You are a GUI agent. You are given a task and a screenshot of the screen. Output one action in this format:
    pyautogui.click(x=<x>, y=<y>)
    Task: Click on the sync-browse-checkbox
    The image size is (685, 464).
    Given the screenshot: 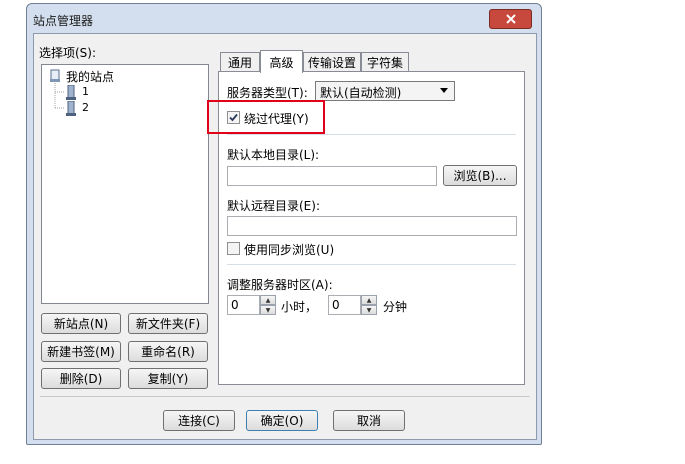 What is the action you would take?
    pyautogui.click(x=233, y=248)
    